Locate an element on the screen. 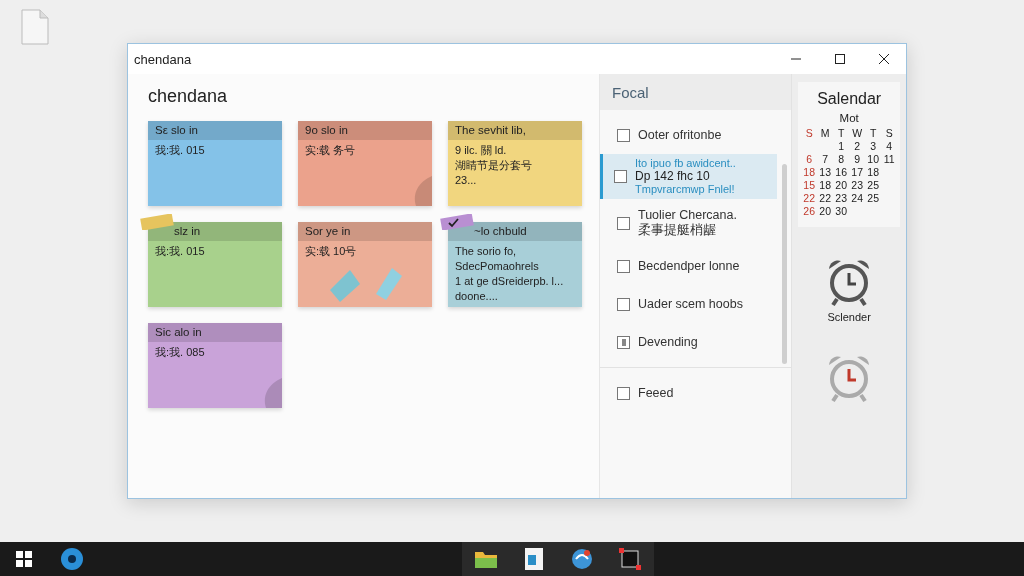  task-item: Devending is located at coordinates (689, 342).